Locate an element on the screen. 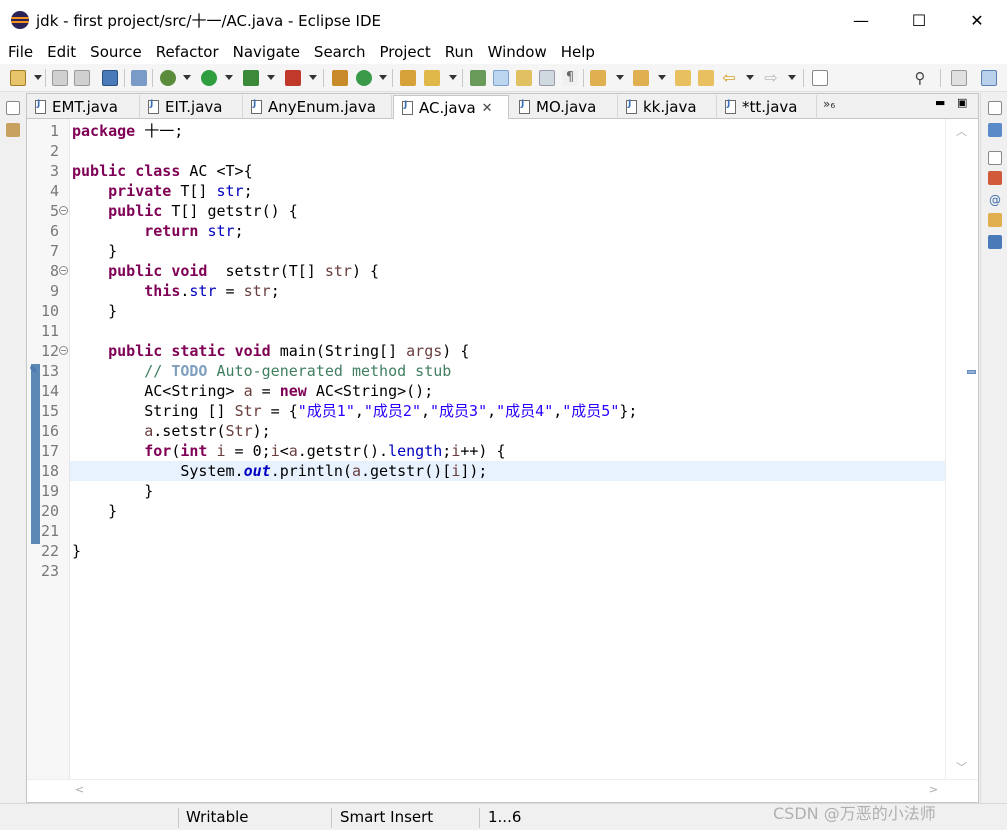 This screenshot has height=830, width=1007. code-line-3: public class AC <T>{ is located at coordinates (508, 171).